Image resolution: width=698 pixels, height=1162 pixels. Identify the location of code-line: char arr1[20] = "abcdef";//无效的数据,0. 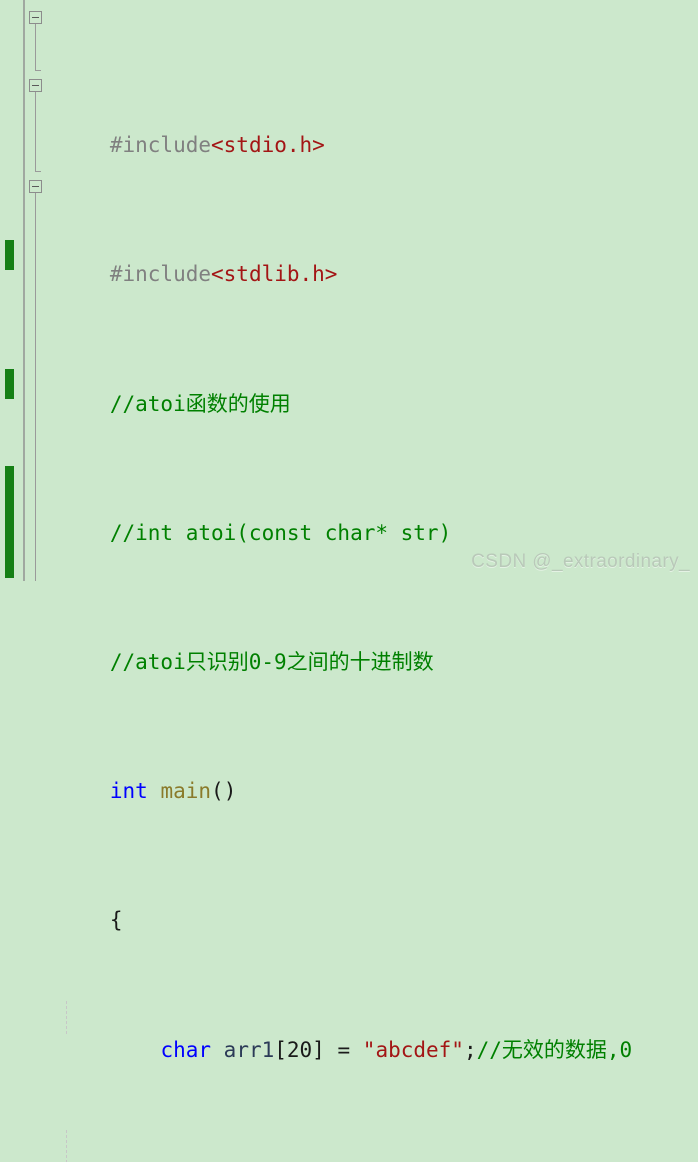
(364, 1031).